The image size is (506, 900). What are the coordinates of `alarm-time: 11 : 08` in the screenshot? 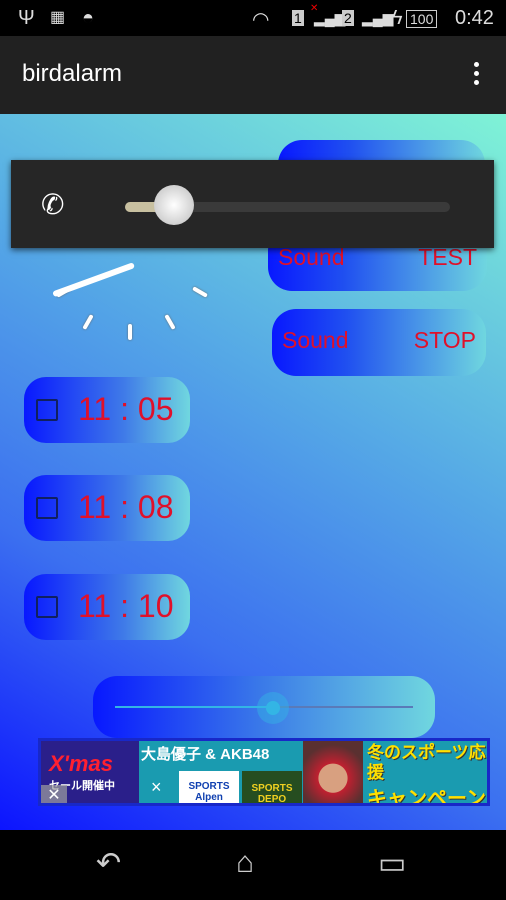 It's located at (125, 507).